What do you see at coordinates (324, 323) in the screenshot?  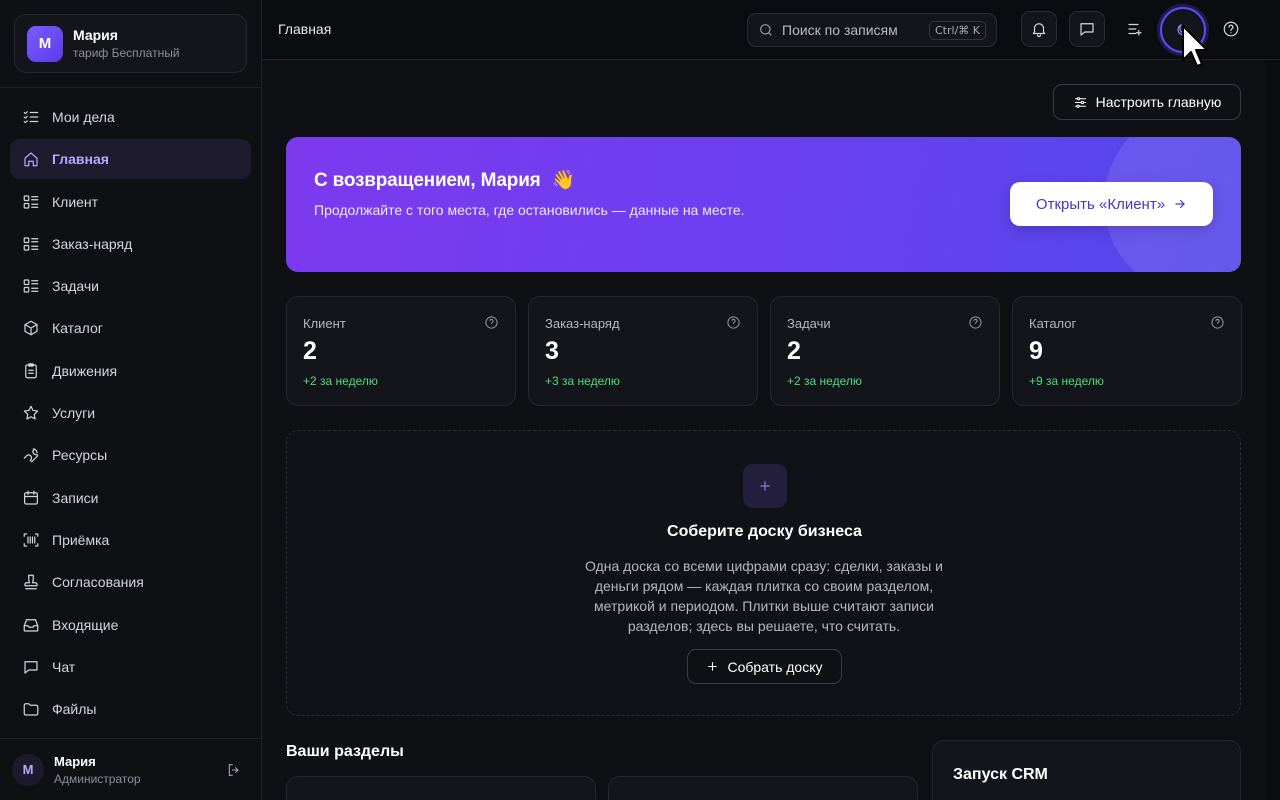 I see `stat-label: Клиент` at bounding box center [324, 323].